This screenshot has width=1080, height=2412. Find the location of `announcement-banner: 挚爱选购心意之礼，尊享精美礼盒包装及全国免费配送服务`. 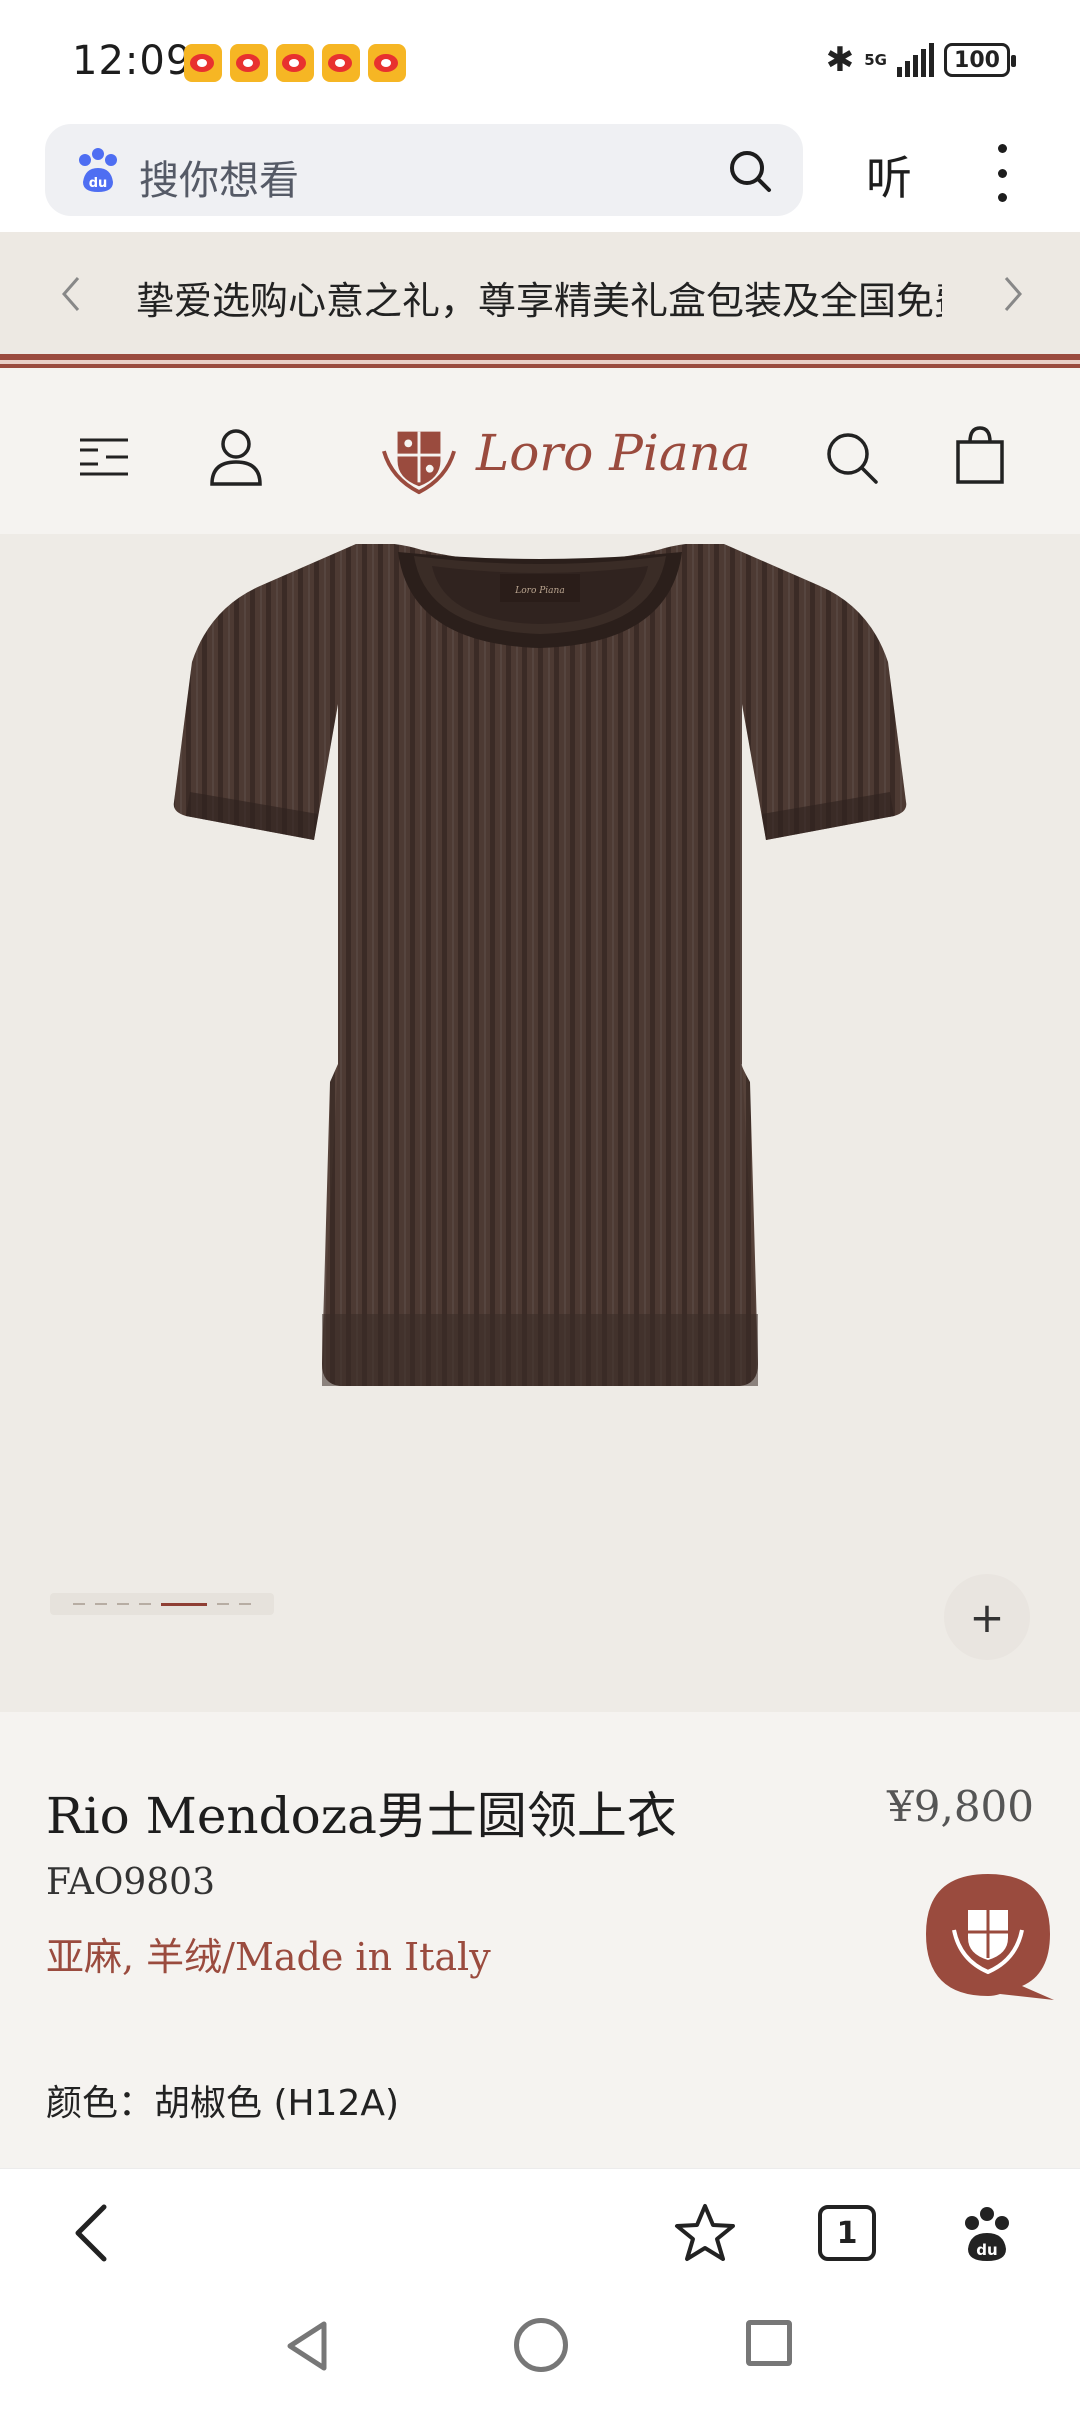

announcement-banner: 挚爱选购心意之礼，尊享精美礼盒包装及全国免费配送服务 is located at coordinates (540, 293).